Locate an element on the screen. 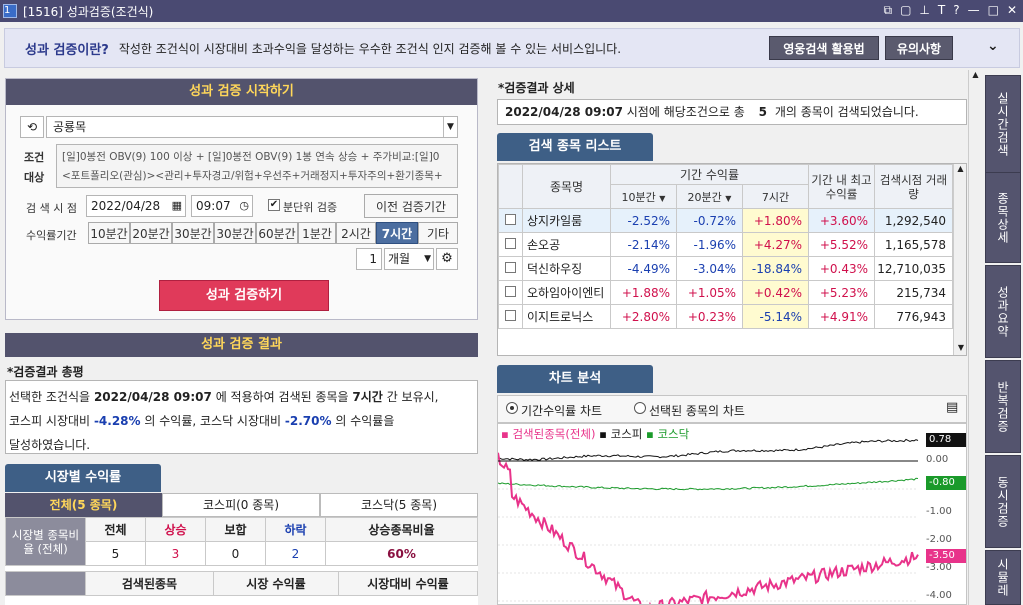 The height and width of the screenshot is (605, 1023). period-button-2: 30분간 is located at coordinates (193, 233).